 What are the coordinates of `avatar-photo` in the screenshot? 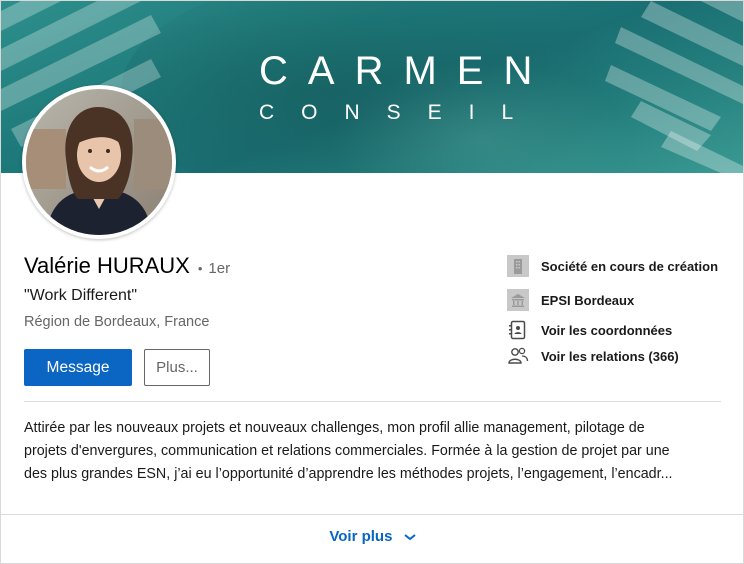 It's located at (99, 162).